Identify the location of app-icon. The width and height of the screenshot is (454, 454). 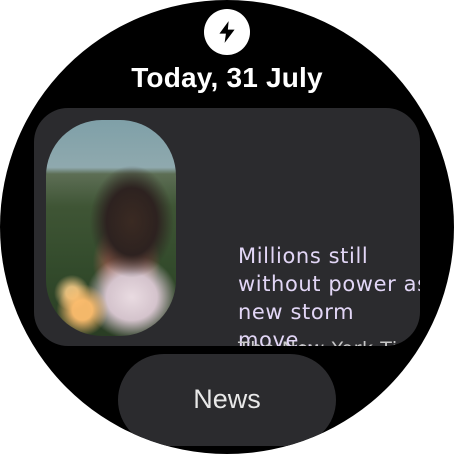
(227, 32).